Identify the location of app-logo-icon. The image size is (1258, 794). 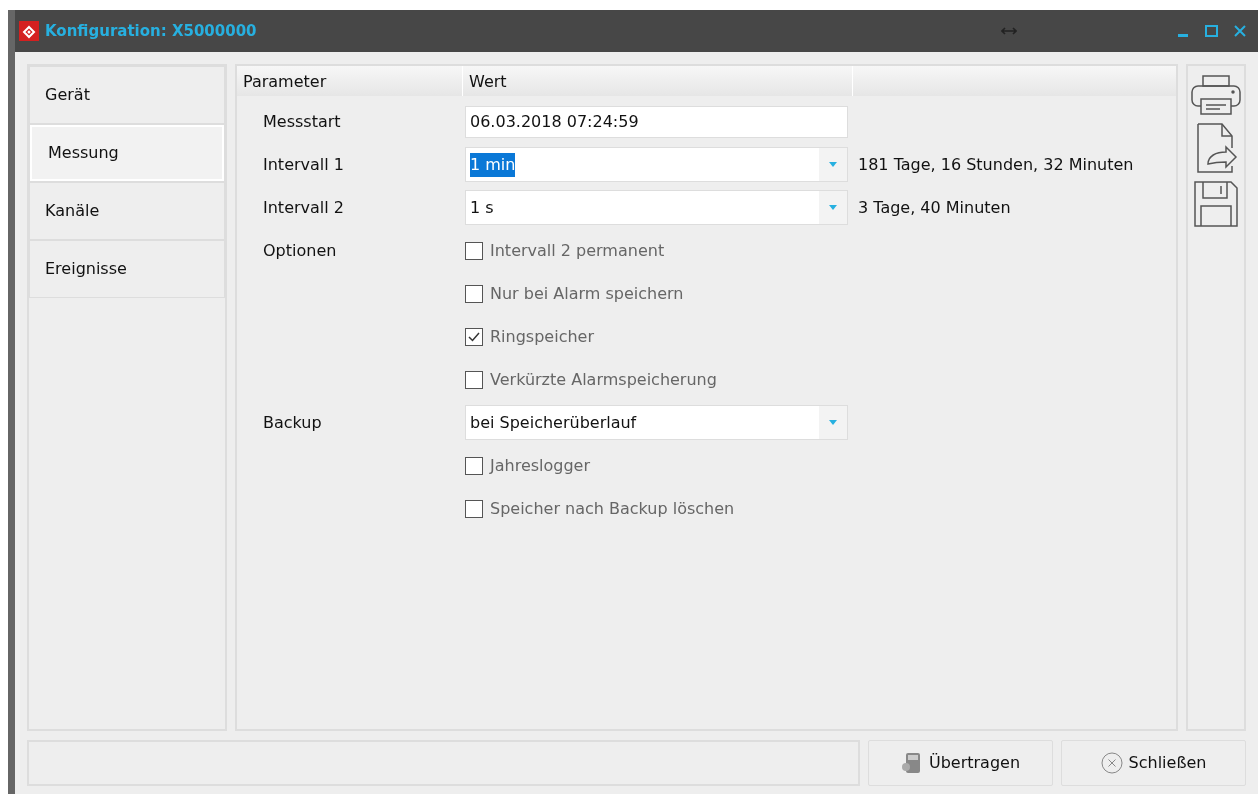
(29, 31).